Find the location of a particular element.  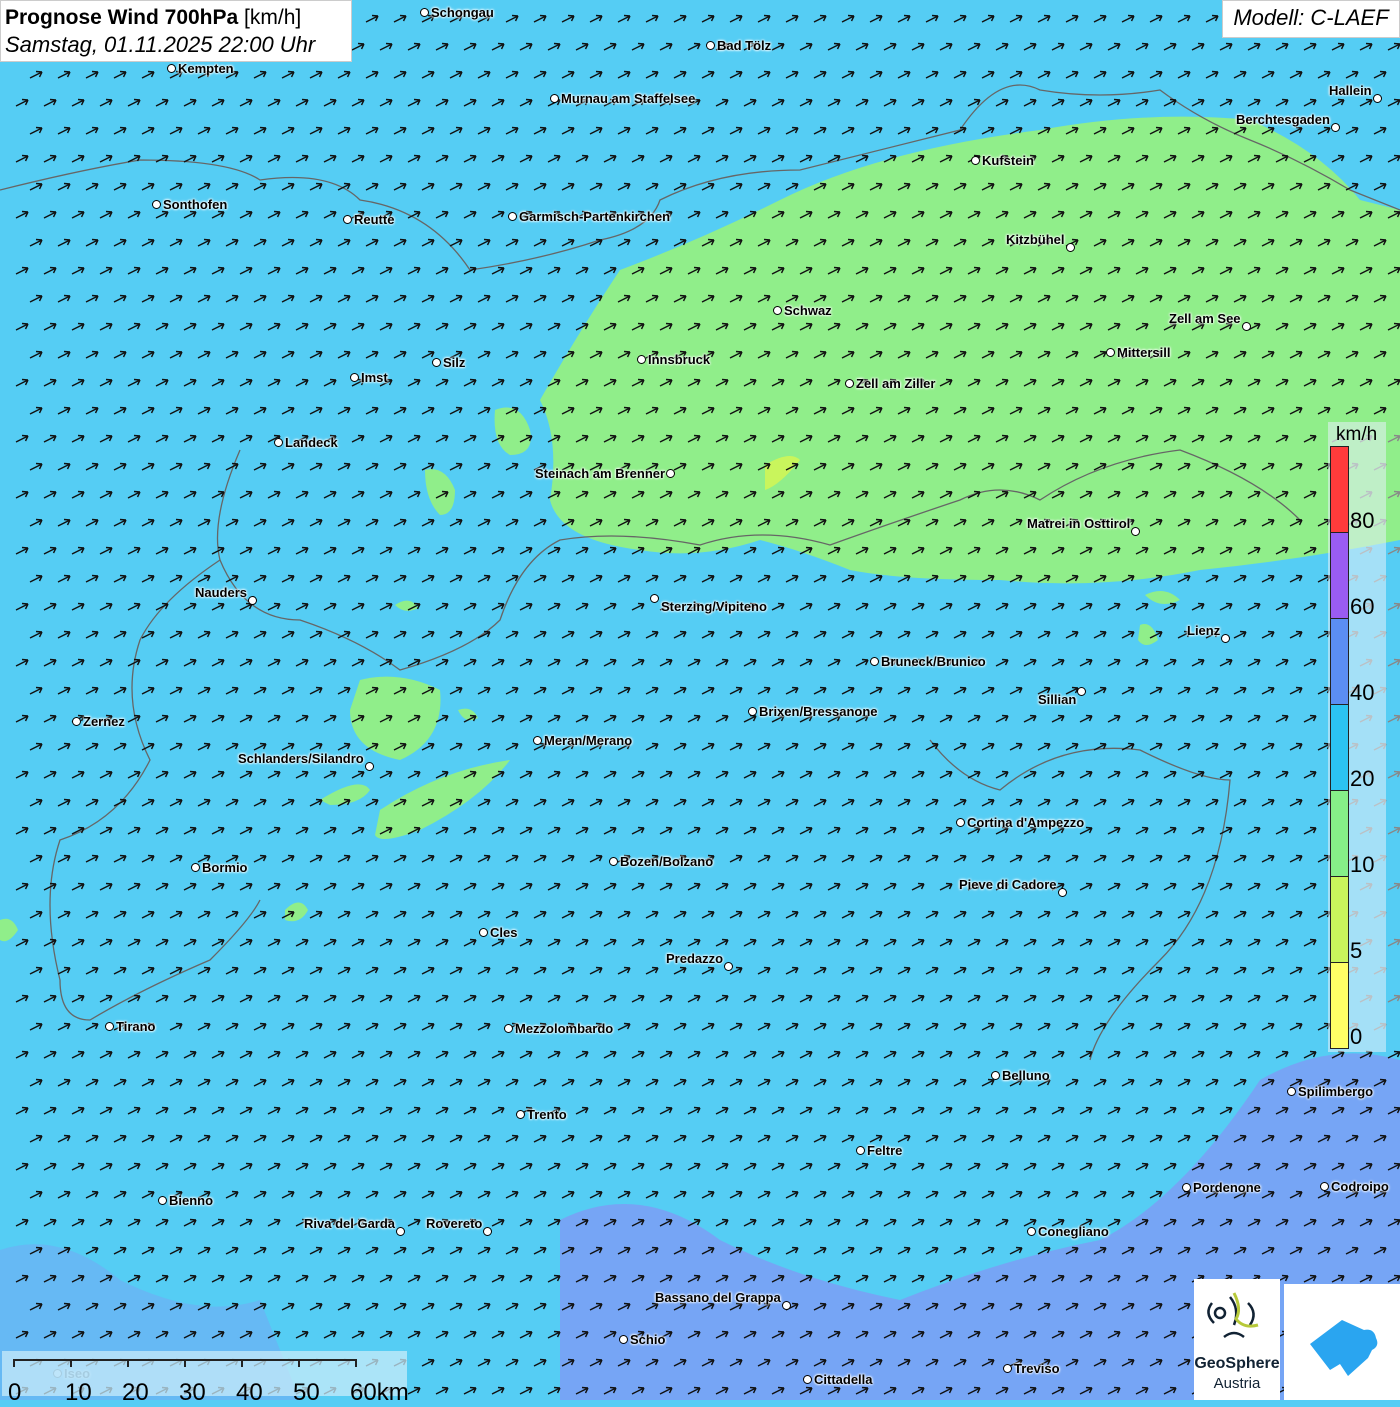

city-label: Landeck is located at coordinates (311, 442).